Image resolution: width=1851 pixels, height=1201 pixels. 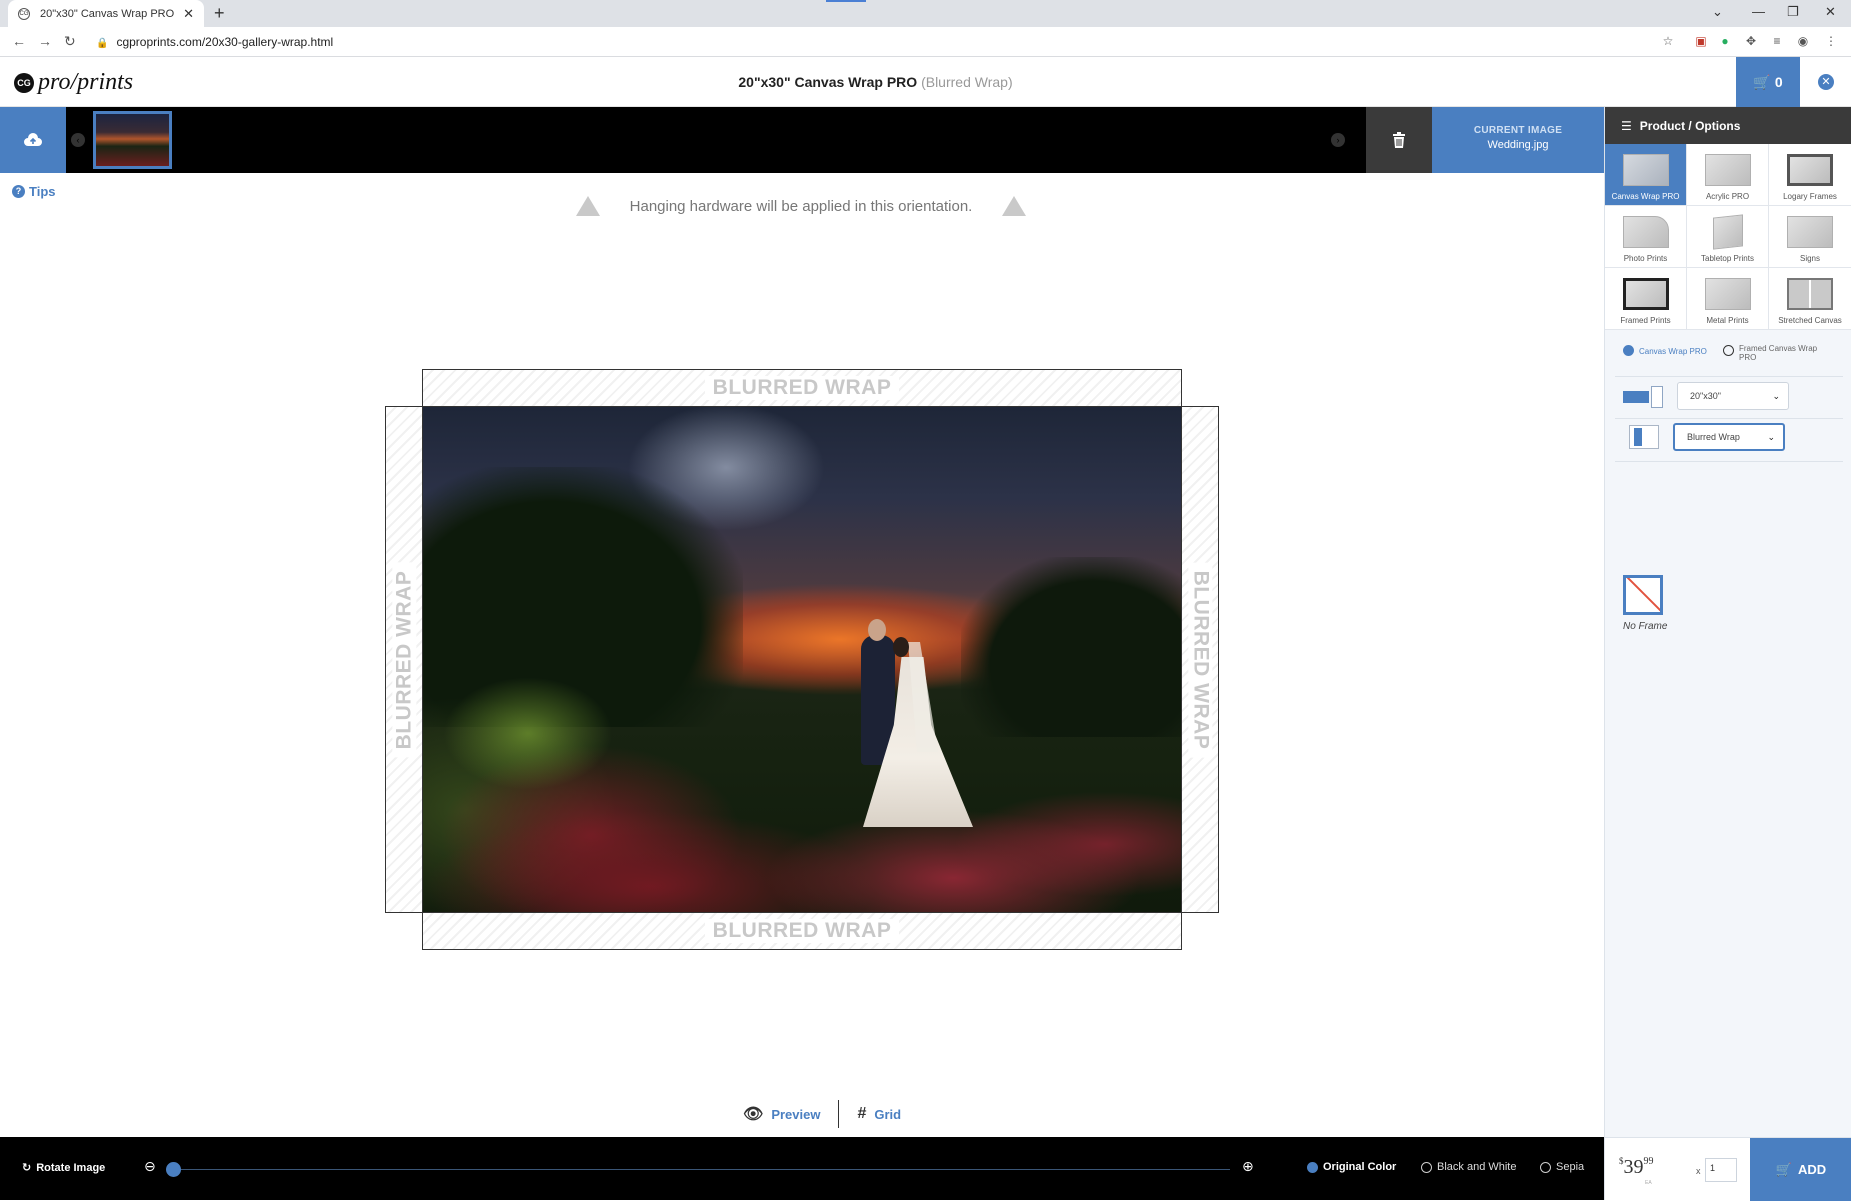 What do you see at coordinates (1793, 12) in the screenshot?
I see `restore-icon: ❐` at bounding box center [1793, 12].